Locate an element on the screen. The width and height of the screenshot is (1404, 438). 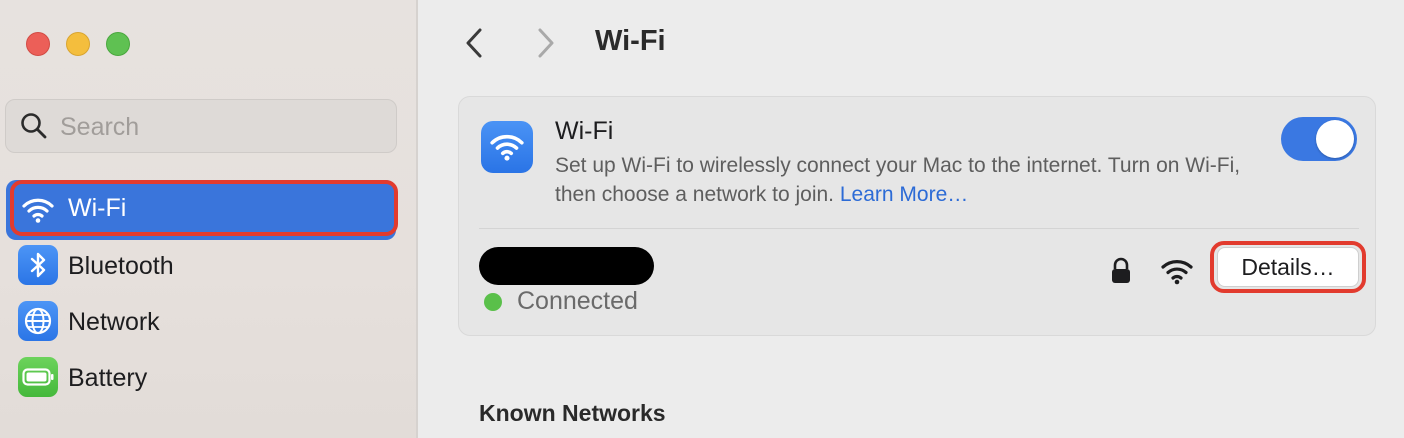
wifi-card-title: Wi-Fi is located at coordinates (584, 131).